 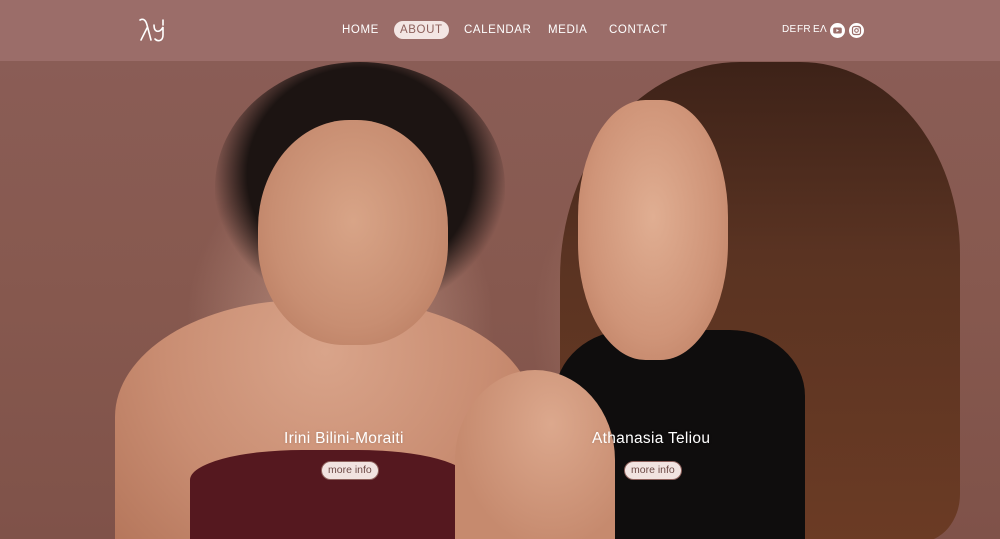 I want to click on youtube-icon, so click(x=837, y=30).